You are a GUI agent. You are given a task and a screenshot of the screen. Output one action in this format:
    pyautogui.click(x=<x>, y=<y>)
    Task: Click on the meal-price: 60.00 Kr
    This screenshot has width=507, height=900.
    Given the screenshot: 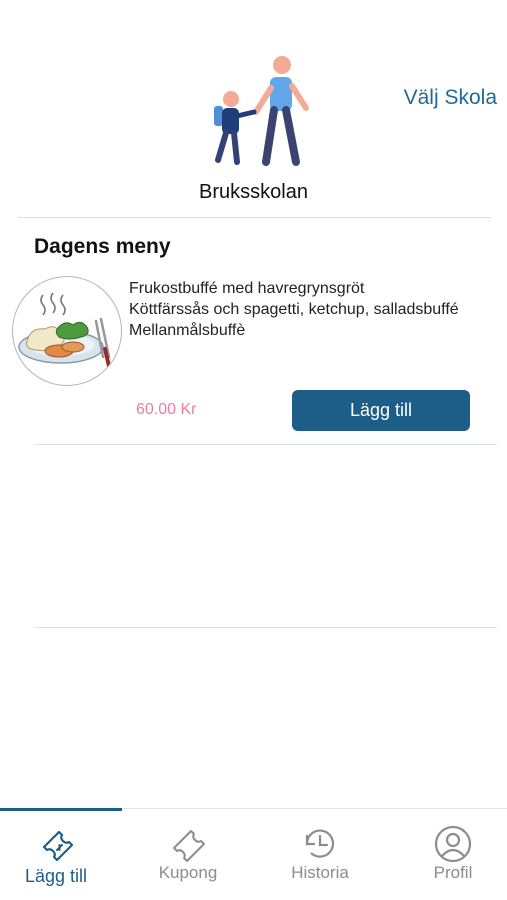 What is the action you would take?
    pyautogui.click(x=166, y=409)
    